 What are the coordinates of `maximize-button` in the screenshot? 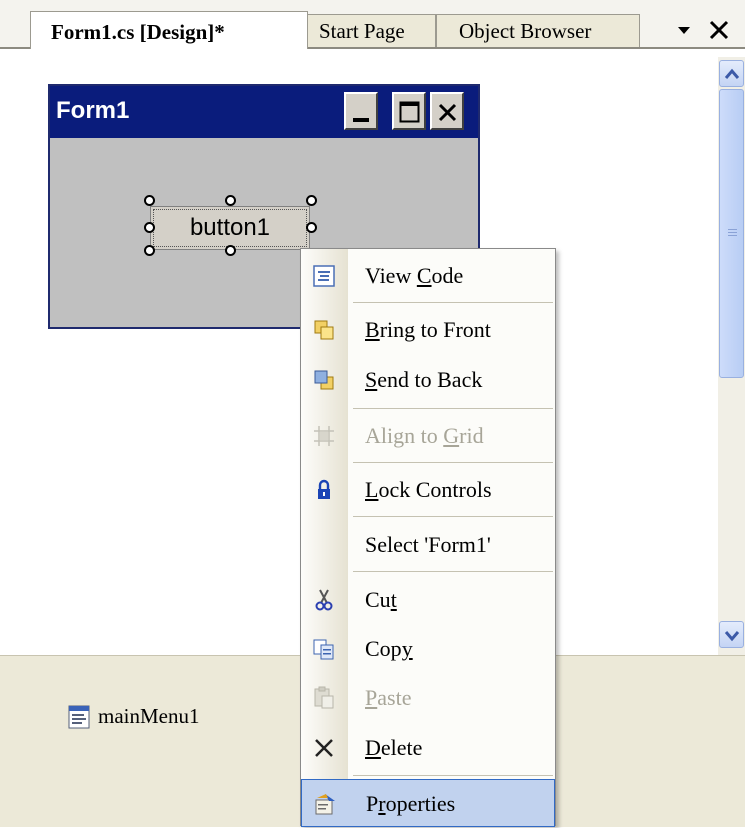 It's located at (409, 111).